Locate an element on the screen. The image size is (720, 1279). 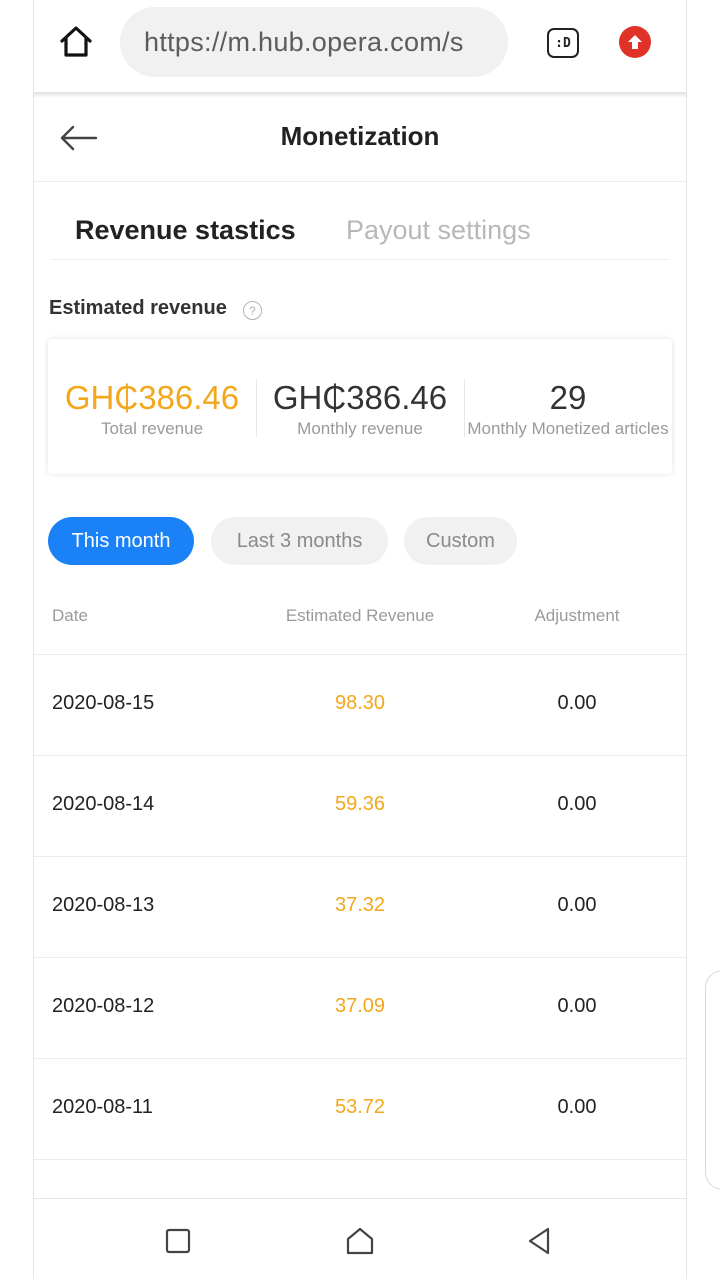
row-revenue: 37.09 is located at coordinates (360, 1006).